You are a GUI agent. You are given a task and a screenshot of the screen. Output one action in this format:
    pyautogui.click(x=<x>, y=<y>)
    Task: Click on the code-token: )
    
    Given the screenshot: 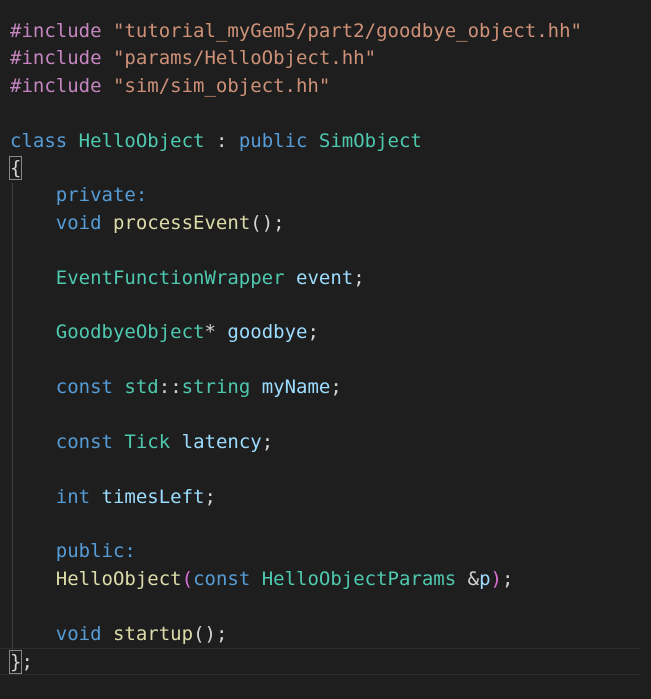 What is the action you would take?
    pyautogui.click(x=496, y=578)
    